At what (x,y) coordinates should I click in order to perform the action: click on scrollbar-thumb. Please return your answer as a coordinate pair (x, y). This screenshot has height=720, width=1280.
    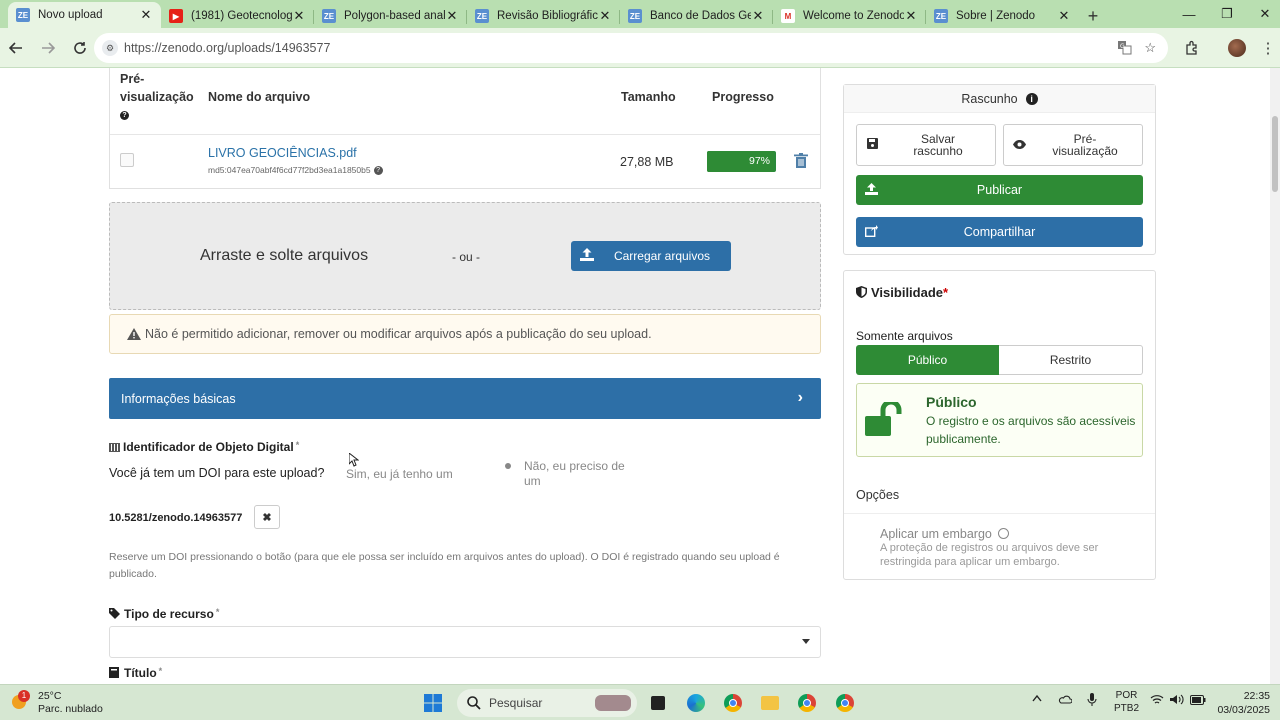
    Looking at the image, I should click on (1275, 154).